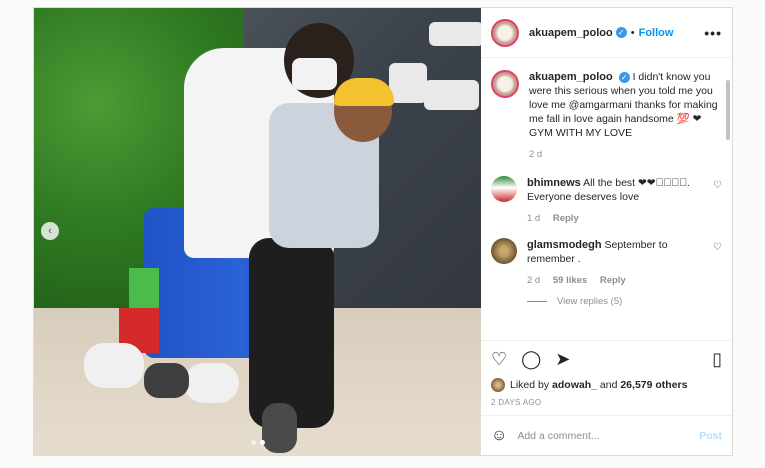  Describe the element at coordinates (624, 301) in the screenshot. I see `view-replies-button: View replies (5)` at that location.